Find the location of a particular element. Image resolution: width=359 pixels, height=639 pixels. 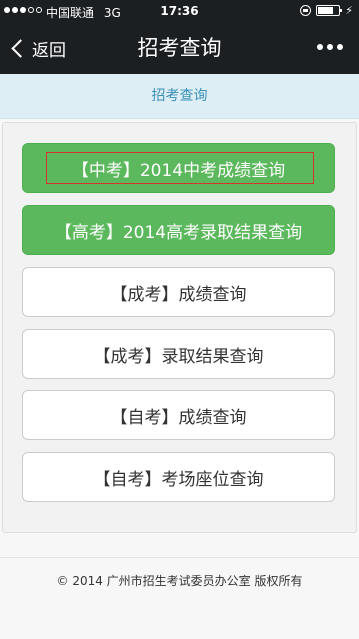

back-chevron-icon is located at coordinates (20, 48).